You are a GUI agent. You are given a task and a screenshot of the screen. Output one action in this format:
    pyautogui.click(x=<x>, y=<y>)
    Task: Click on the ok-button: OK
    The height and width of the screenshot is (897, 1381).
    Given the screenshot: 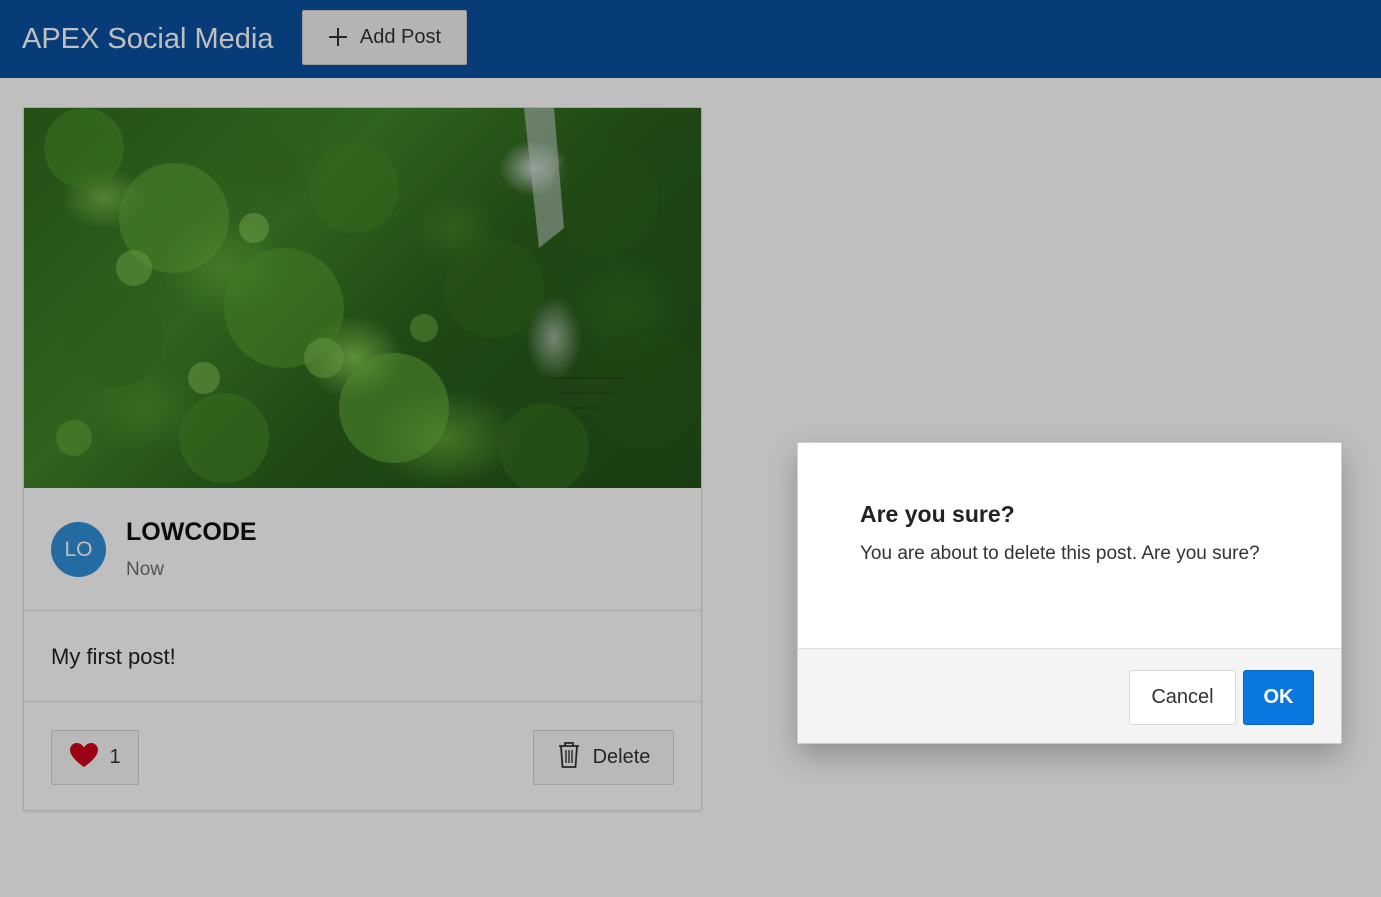 What is the action you would take?
    pyautogui.click(x=1278, y=697)
    